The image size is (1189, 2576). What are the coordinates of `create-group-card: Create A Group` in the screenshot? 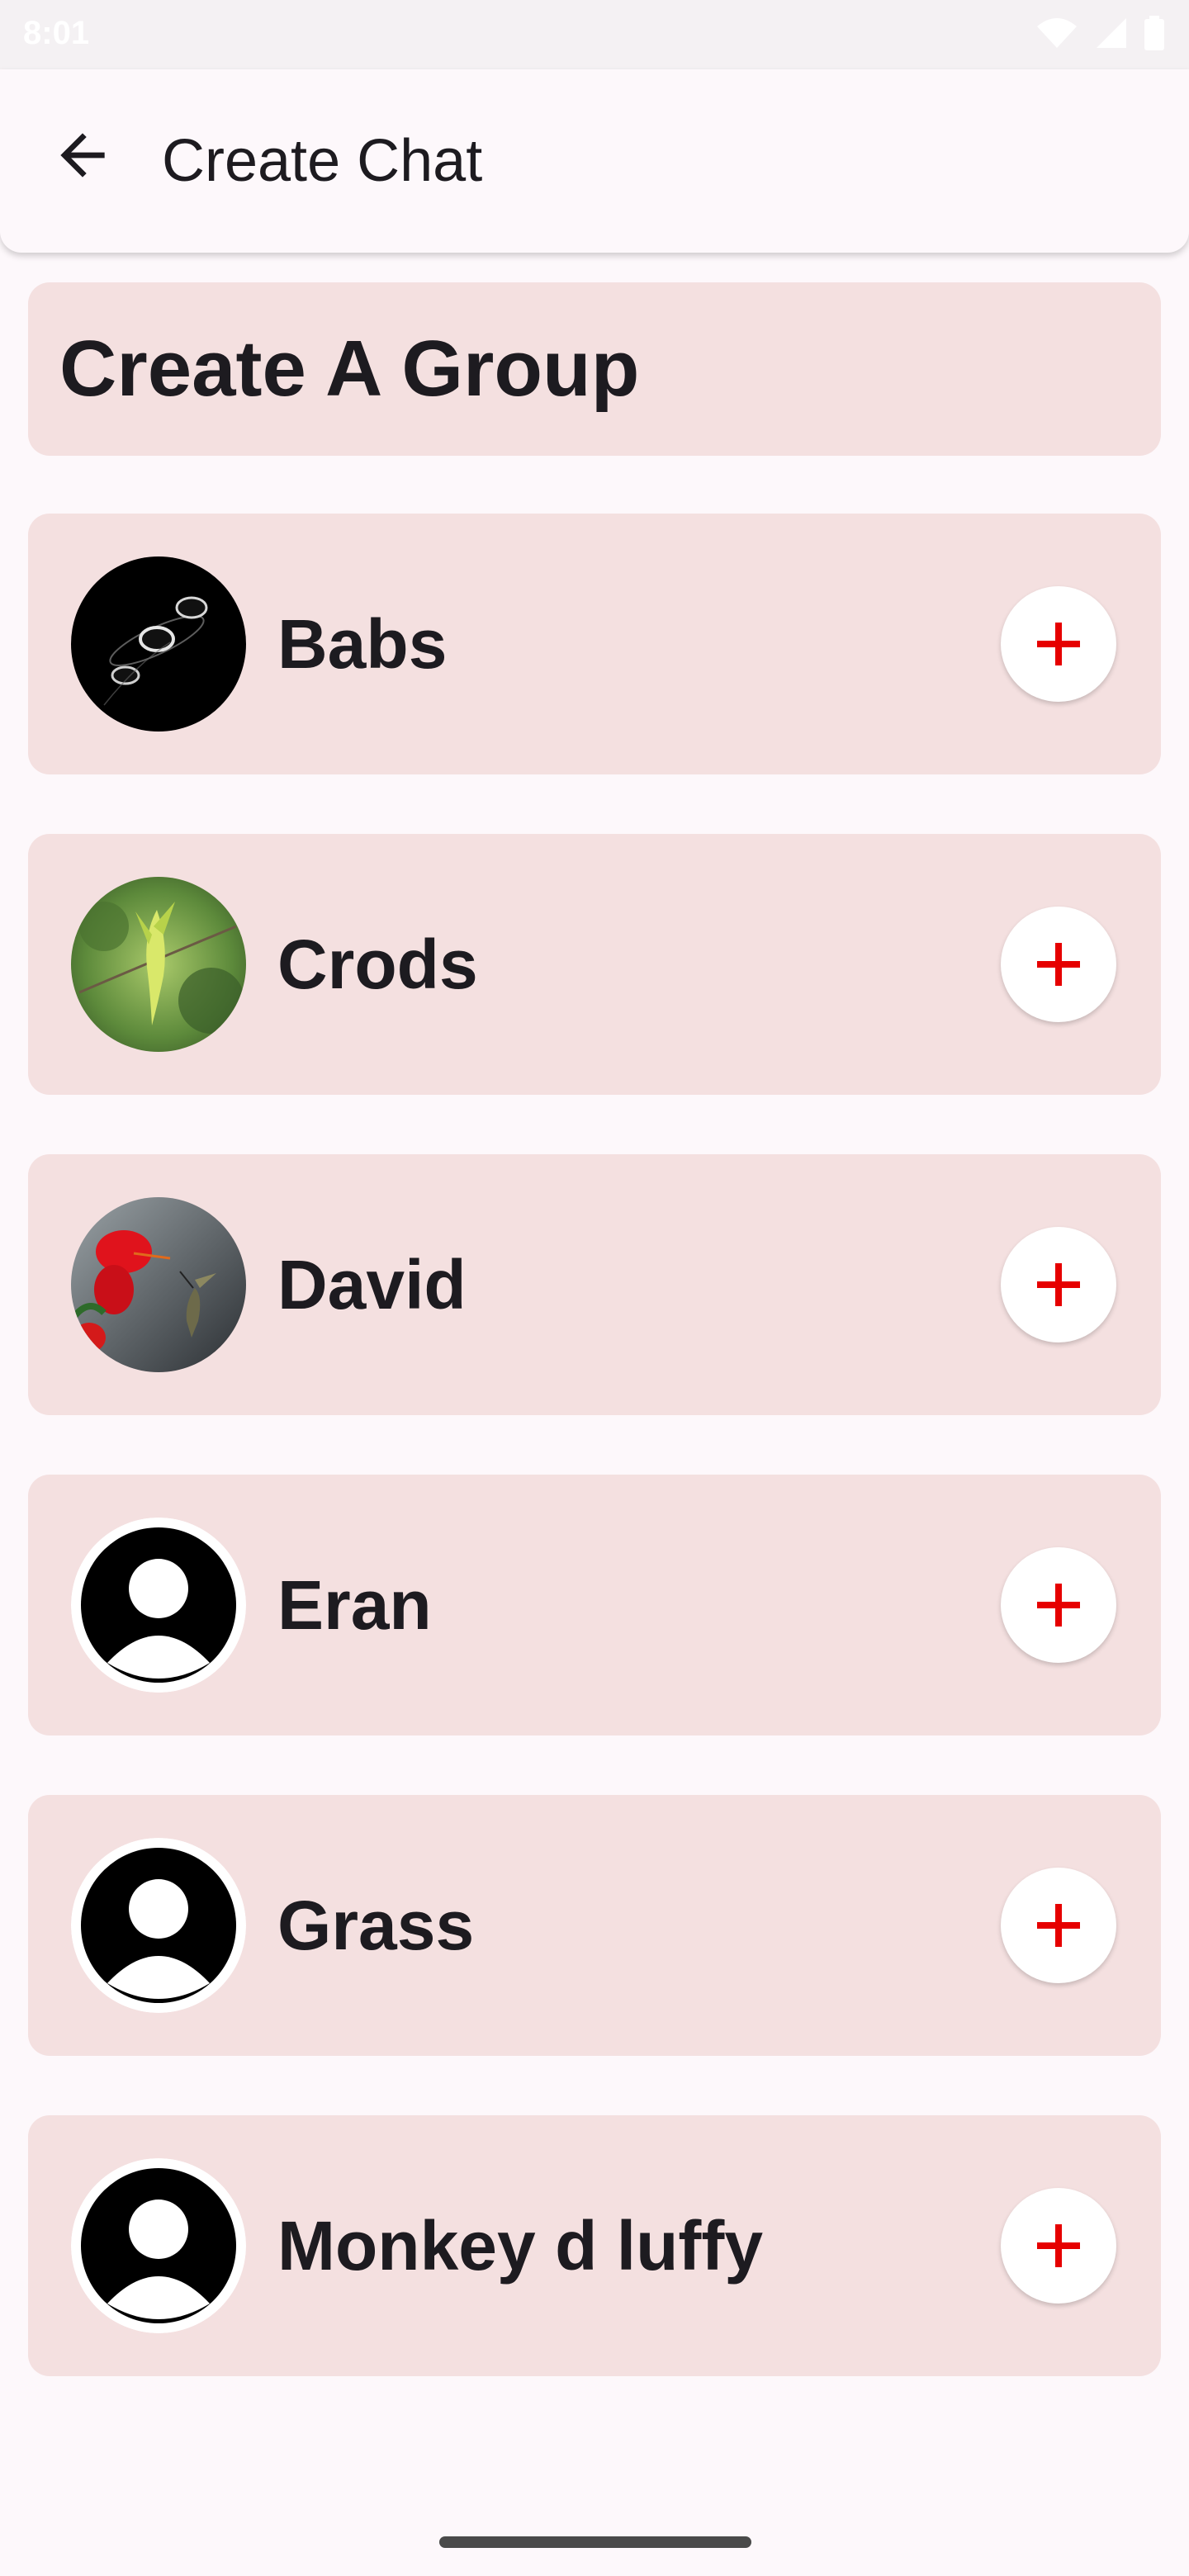 It's located at (594, 369).